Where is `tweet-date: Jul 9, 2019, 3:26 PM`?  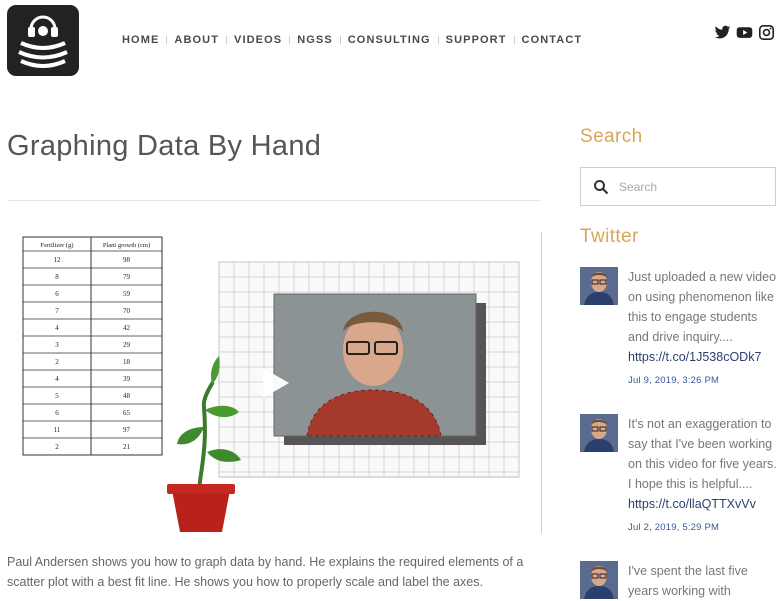 tweet-date: Jul 9, 2019, 3:26 PM is located at coordinates (703, 381).